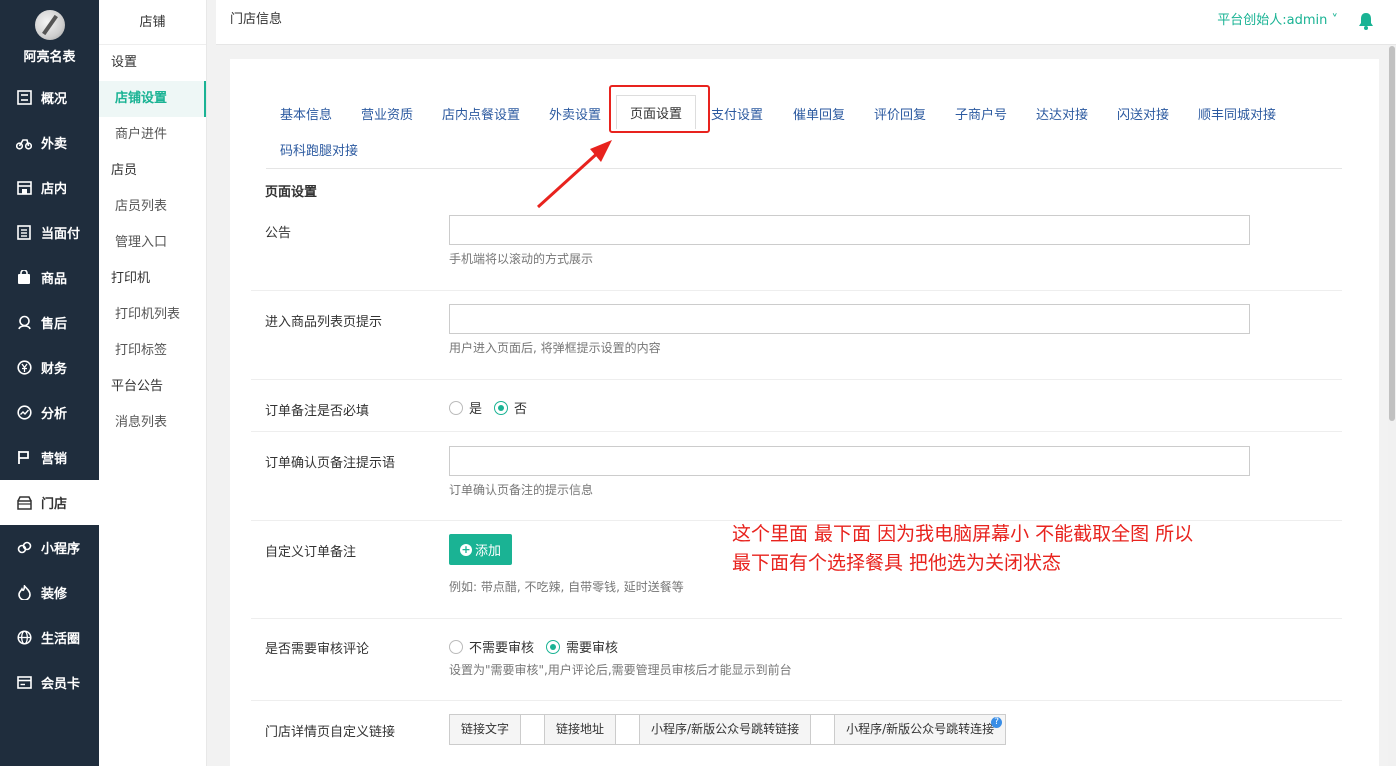  What do you see at coordinates (54, 459) in the screenshot?
I see `sidebar-item-label: 营销` at bounding box center [54, 459].